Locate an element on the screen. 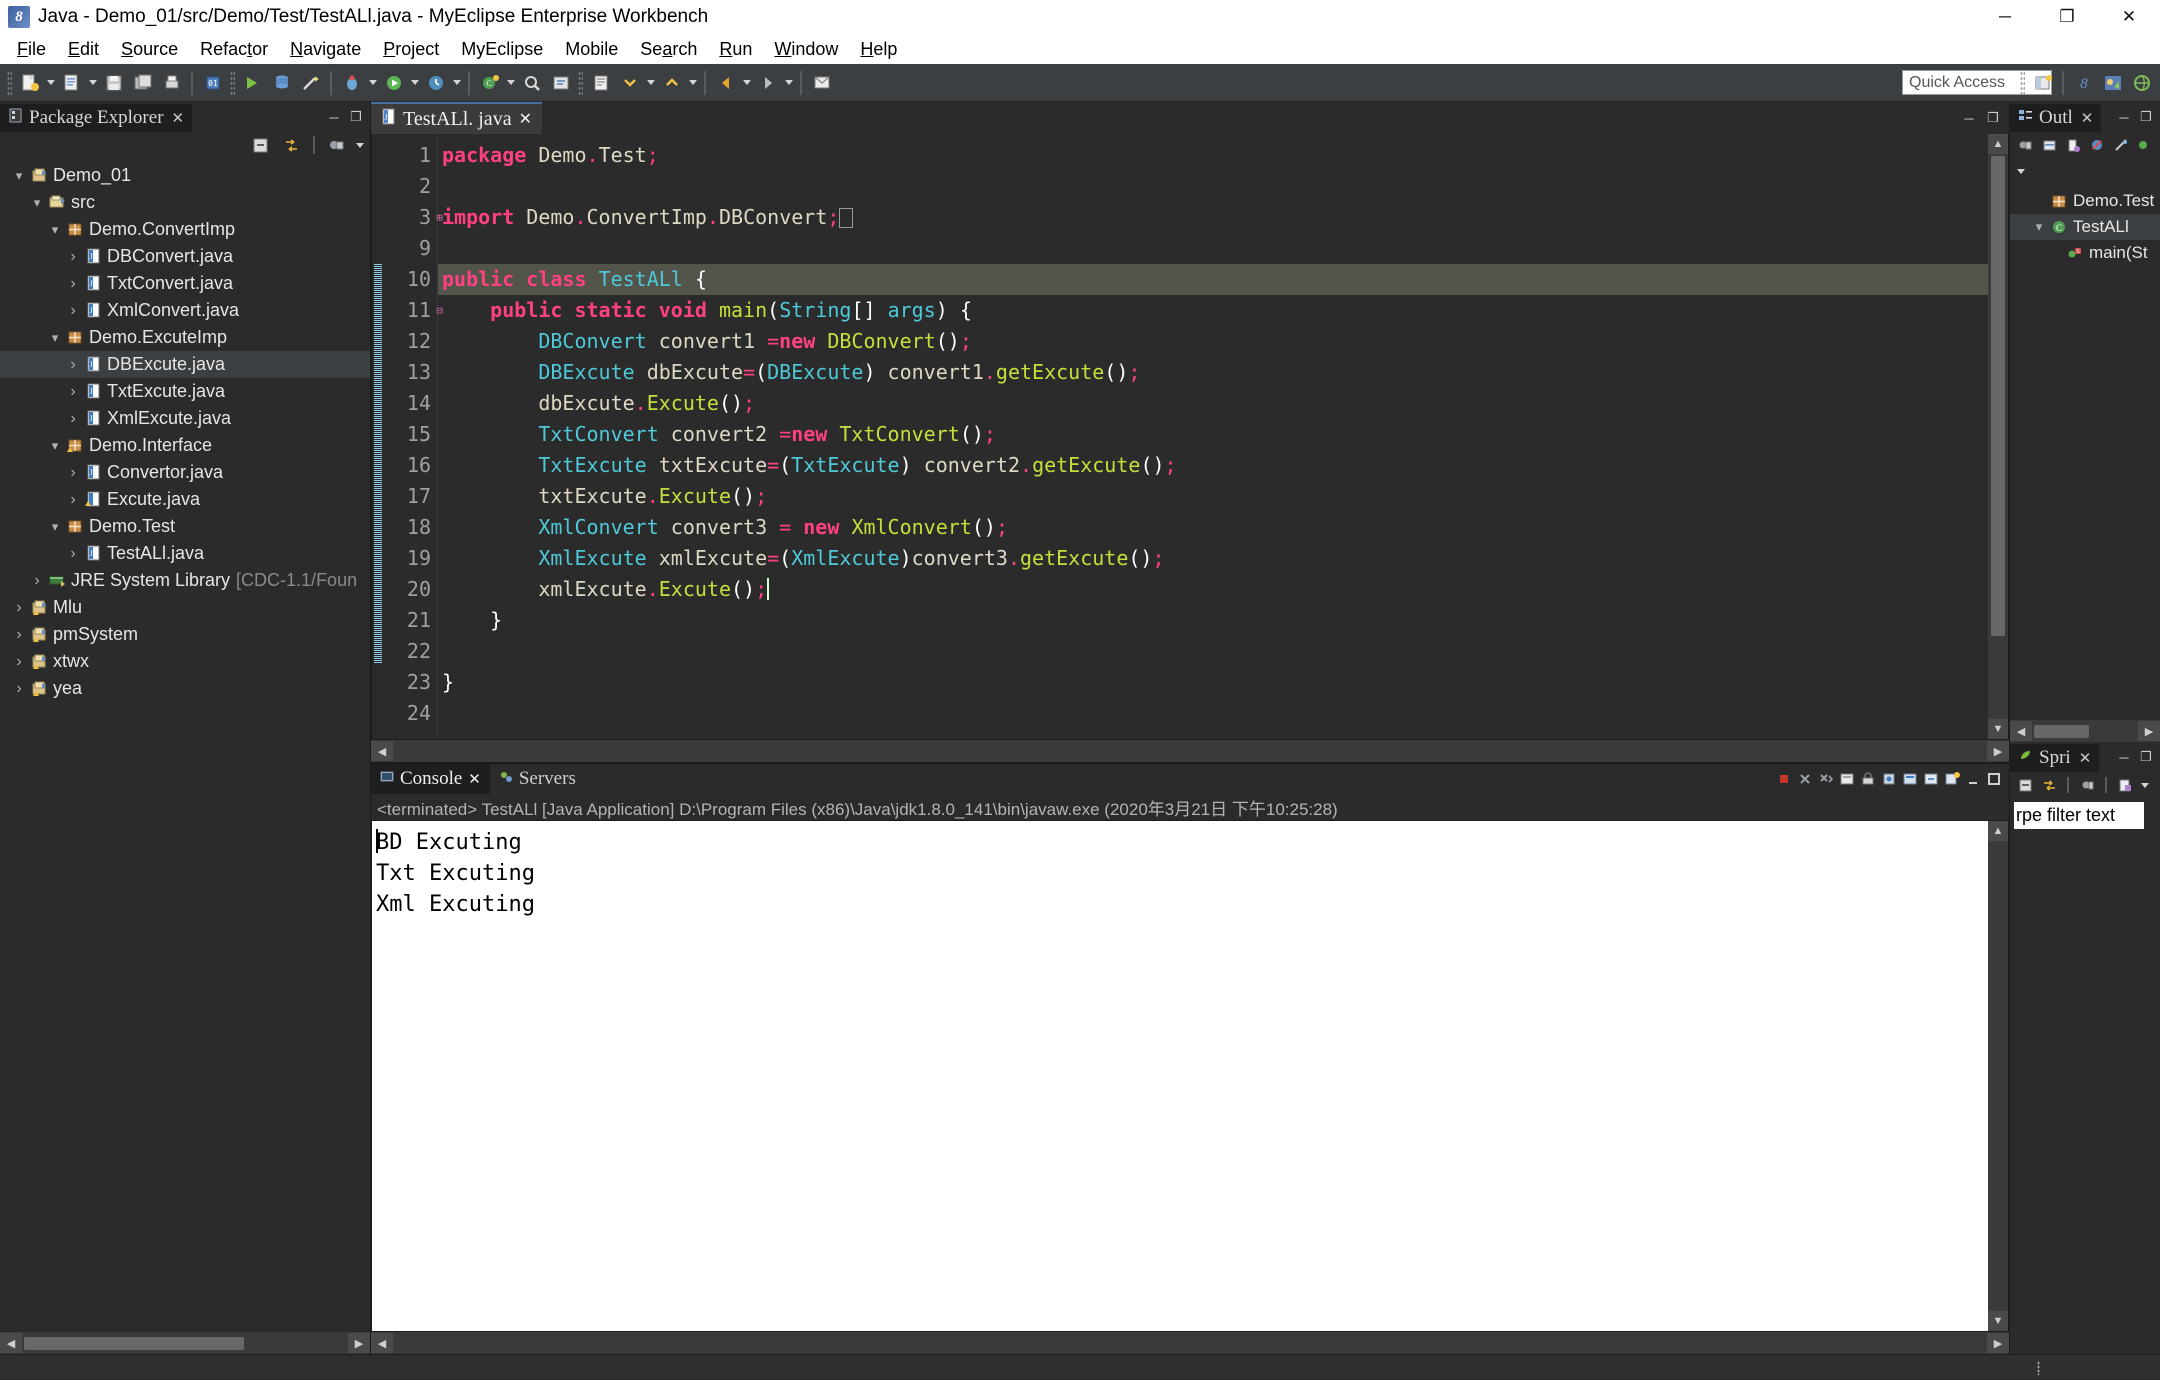 The width and height of the screenshot is (2160, 1380). outline-item-main-st: Smain(St is located at coordinates (2085, 253).